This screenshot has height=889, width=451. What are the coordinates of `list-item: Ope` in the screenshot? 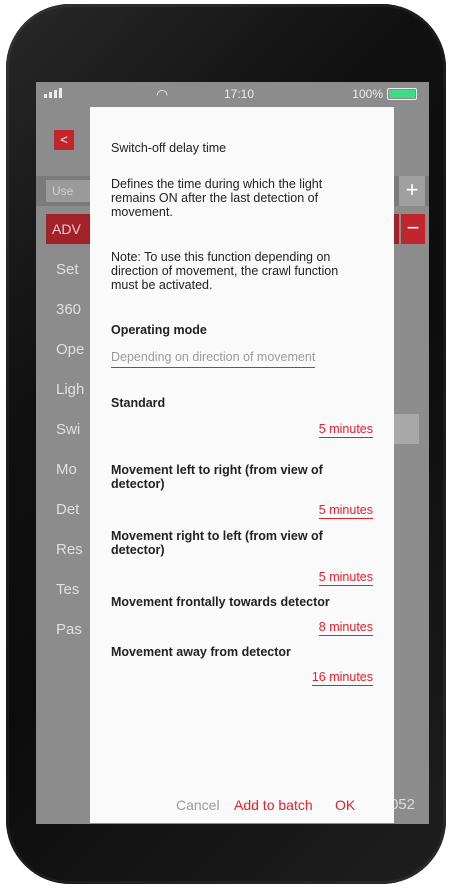 It's located at (70, 350).